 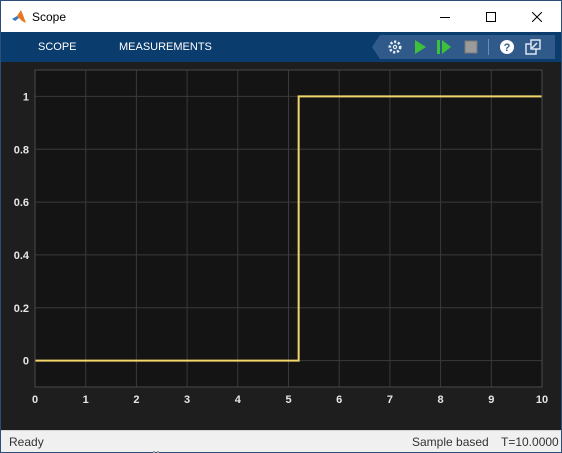 What do you see at coordinates (533, 47) in the screenshot?
I see `undock-icon` at bounding box center [533, 47].